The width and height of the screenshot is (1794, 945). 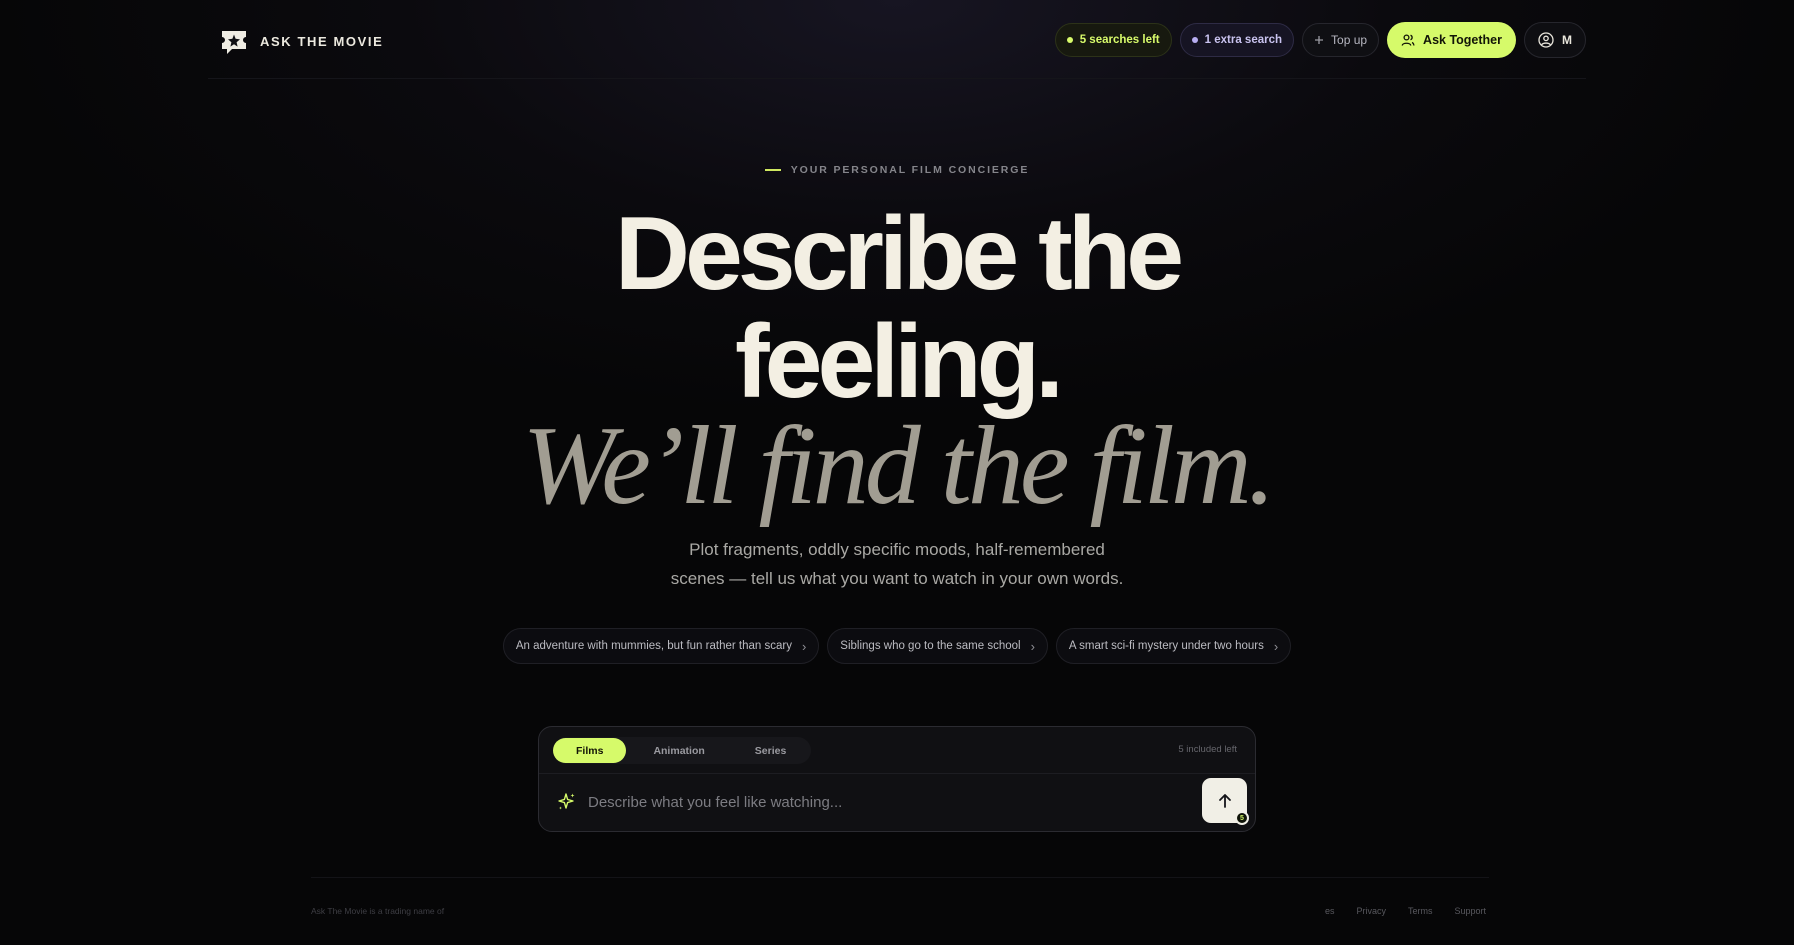 I want to click on suggestion-chip: A smart sci-fi mystery under two hours ›, so click(x=1173, y=646).